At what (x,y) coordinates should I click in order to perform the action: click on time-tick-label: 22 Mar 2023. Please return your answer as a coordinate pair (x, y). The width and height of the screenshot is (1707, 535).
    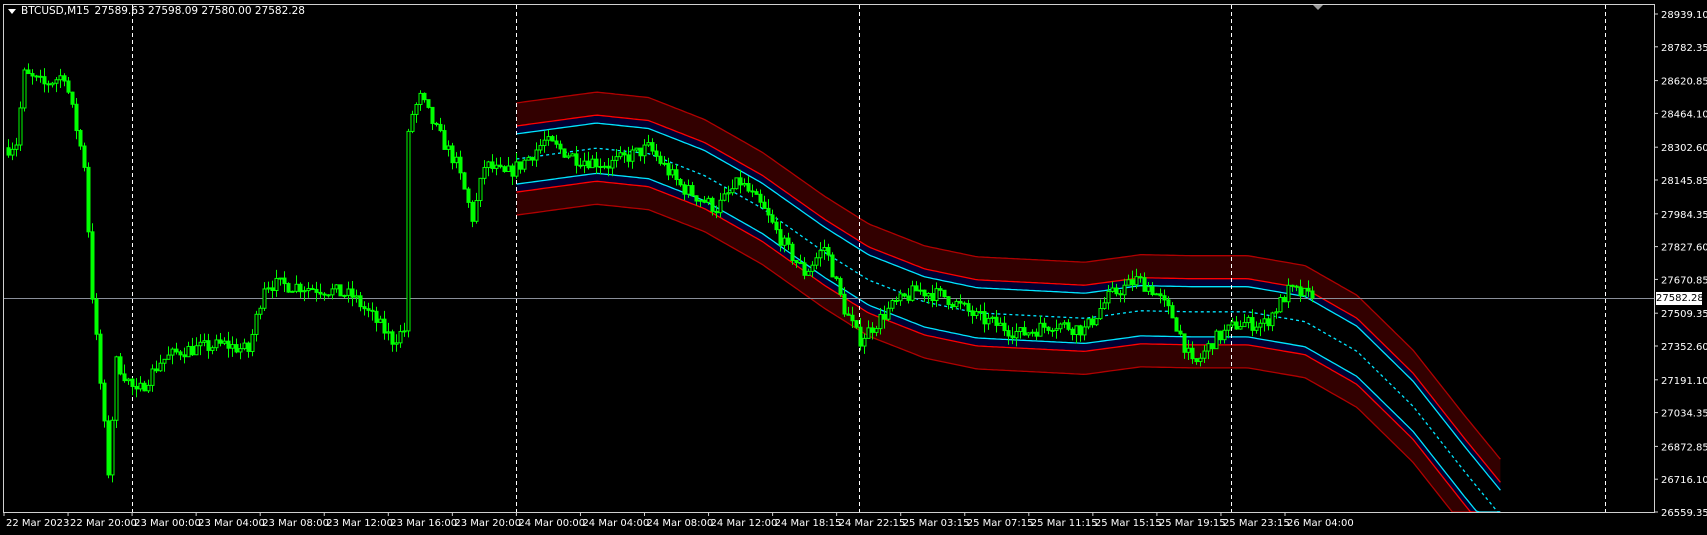
    Looking at the image, I should click on (37, 523).